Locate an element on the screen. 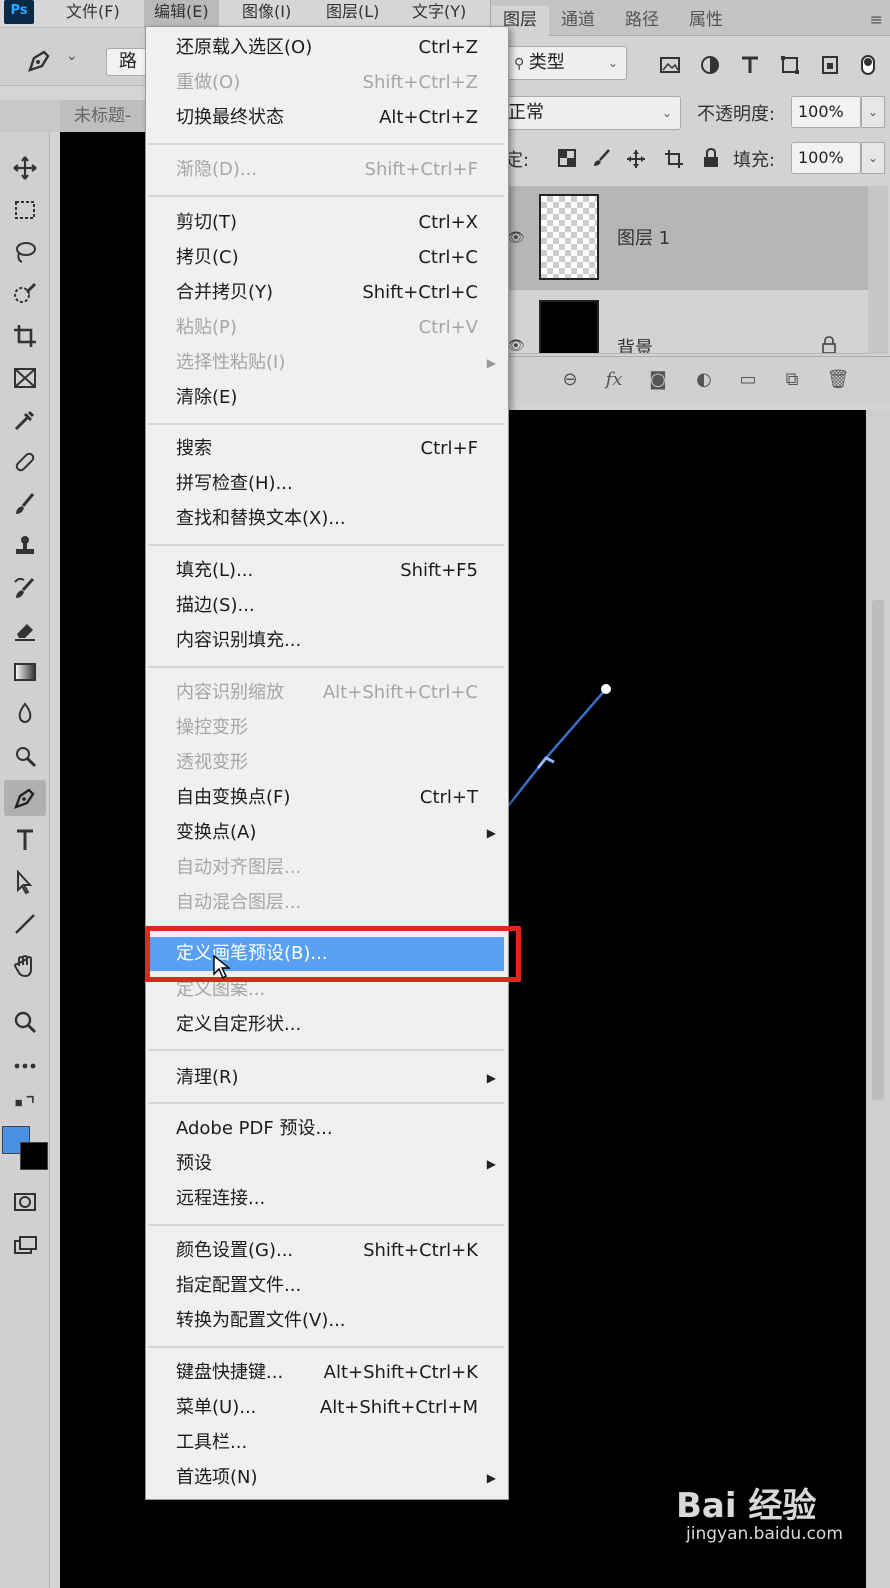  chevron-down-icon: ⌄ is located at coordinates (72, 56).